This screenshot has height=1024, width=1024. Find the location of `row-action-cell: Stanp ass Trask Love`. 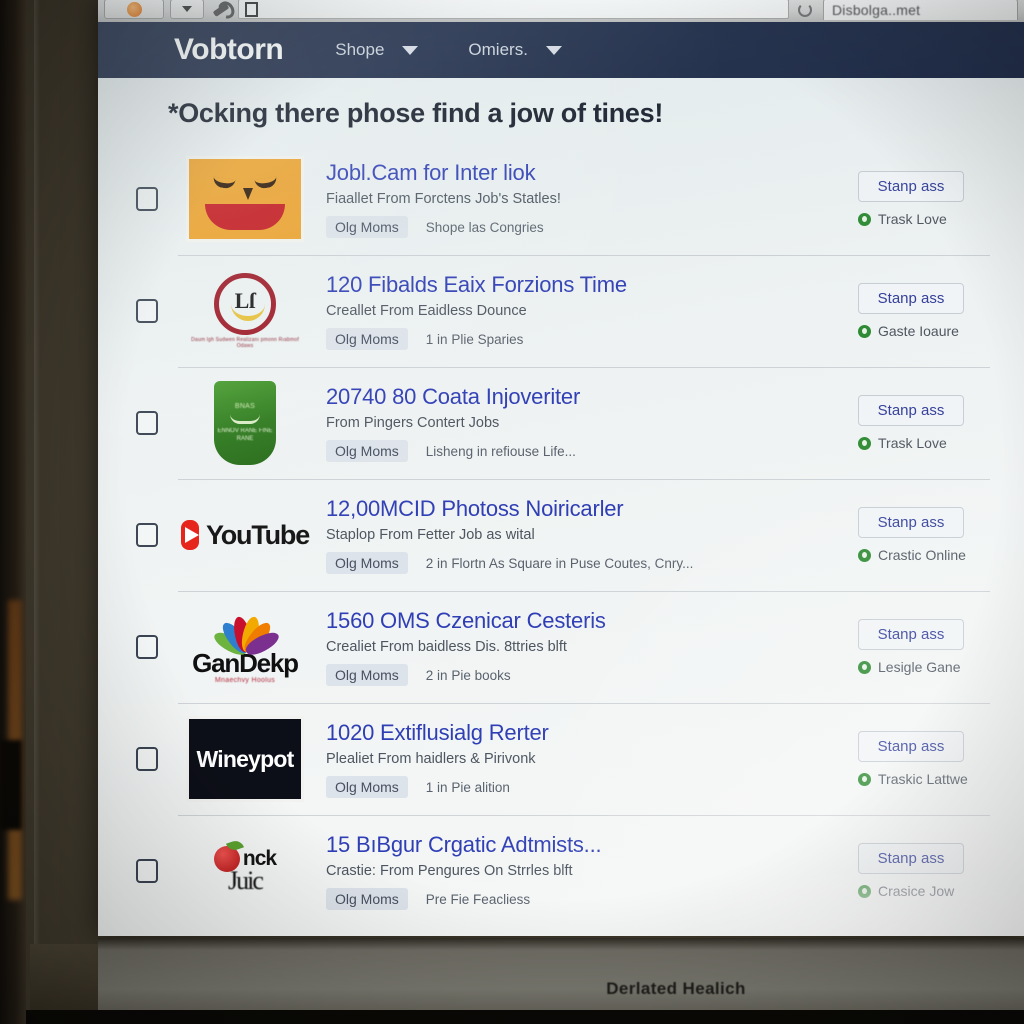

row-action-cell: Stanp ass Trask Love is located at coordinates (932, 199).